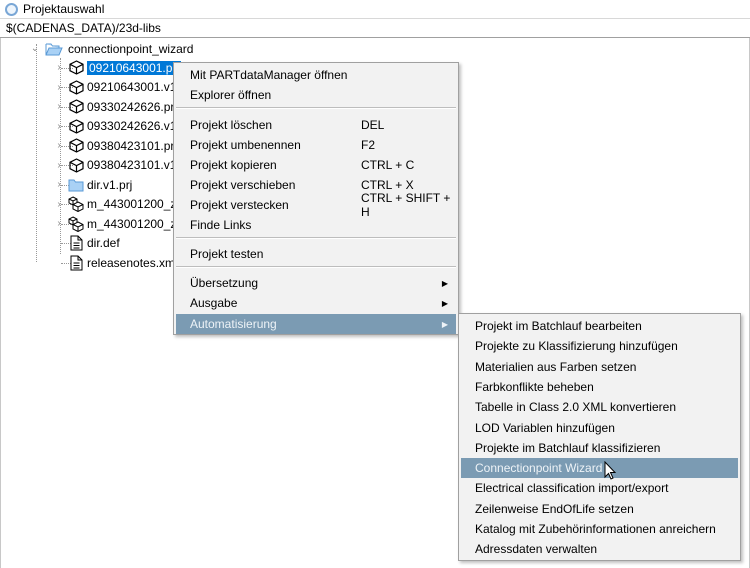 Image resolution: width=750 pixels, height=568 pixels. I want to click on mouse-cursor-icon, so click(610, 470).